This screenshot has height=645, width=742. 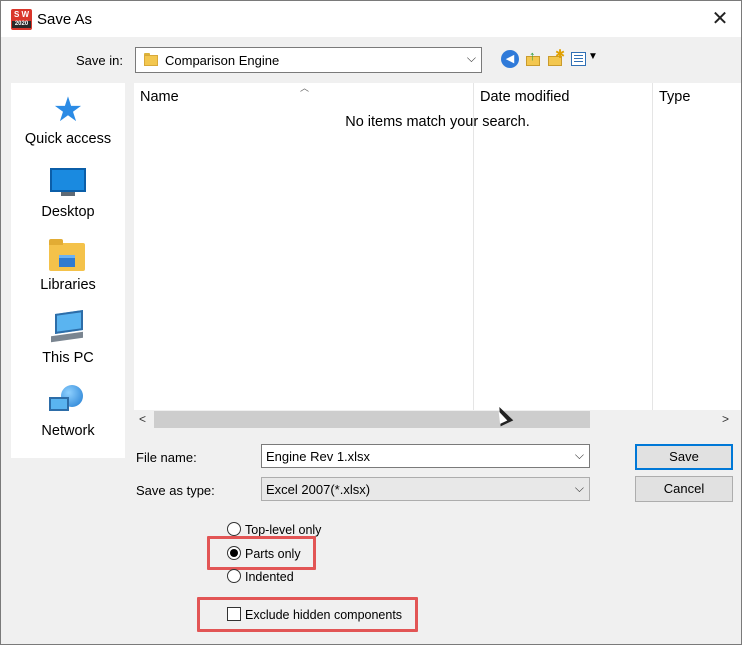 What do you see at coordinates (234, 614) in the screenshot?
I see `exclude-hidden-checkbox` at bounding box center [234, 614].